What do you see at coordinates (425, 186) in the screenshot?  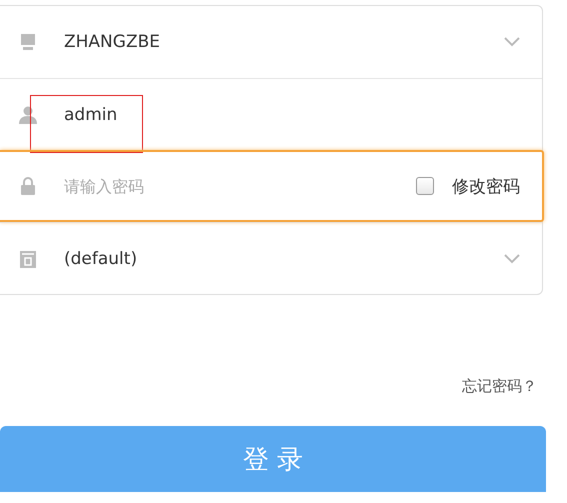 I see `checkbox` at bounding box center [425, 186].